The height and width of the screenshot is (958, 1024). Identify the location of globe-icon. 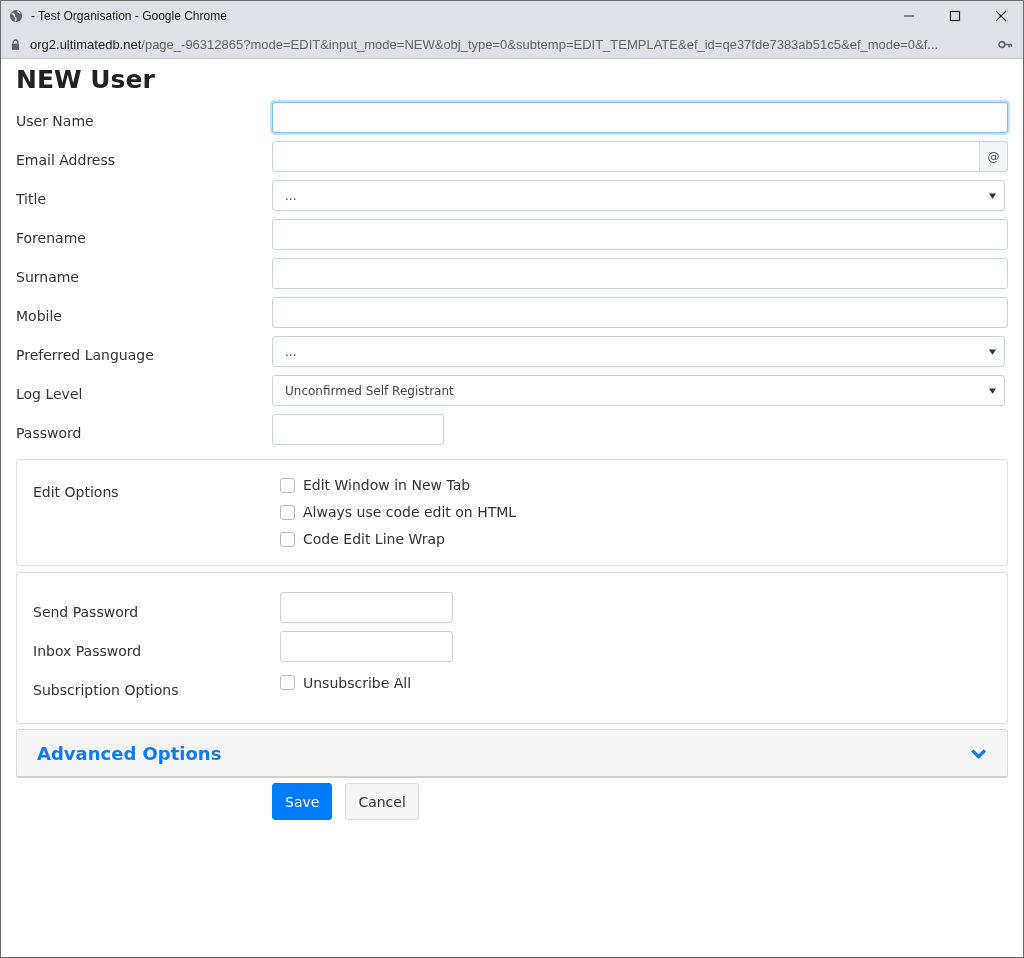
(16, 16).